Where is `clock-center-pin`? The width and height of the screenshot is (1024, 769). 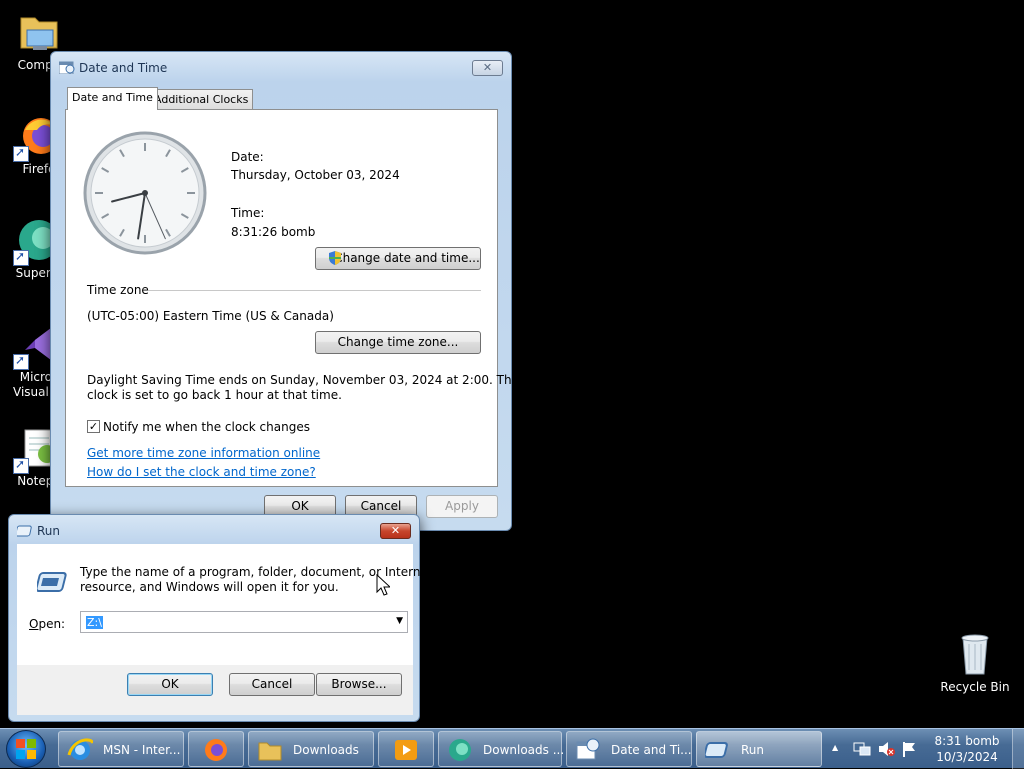 clock-center-pin is located at coordinates (145, 193).